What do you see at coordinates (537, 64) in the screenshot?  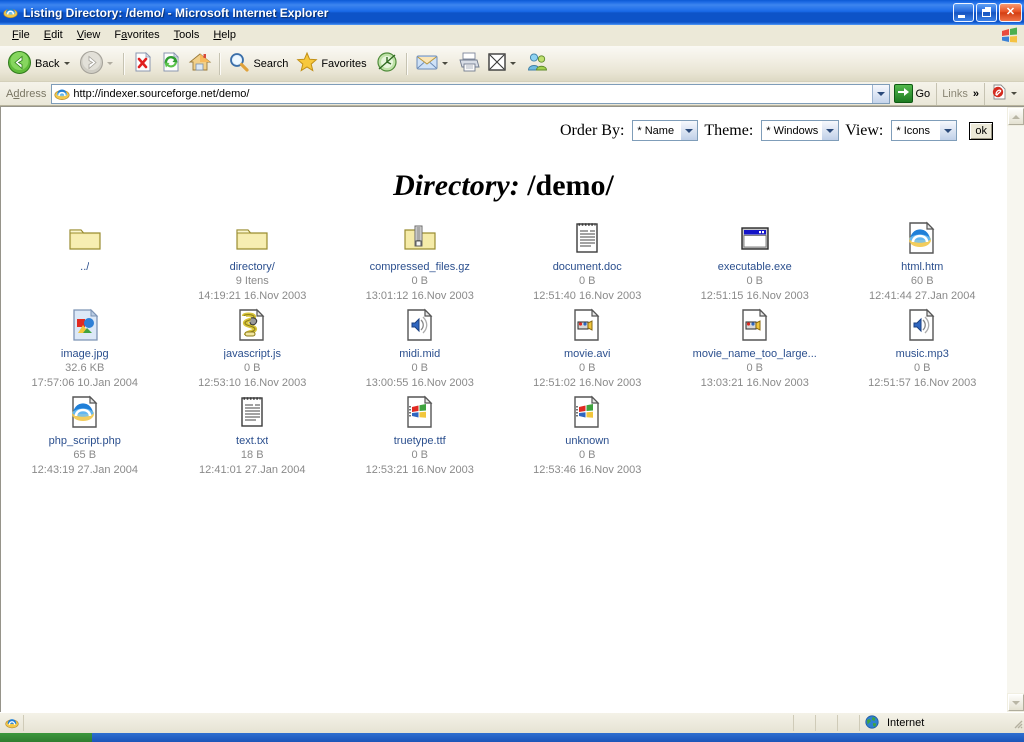 I see `messenger-button` at bounding box center [537, 64].